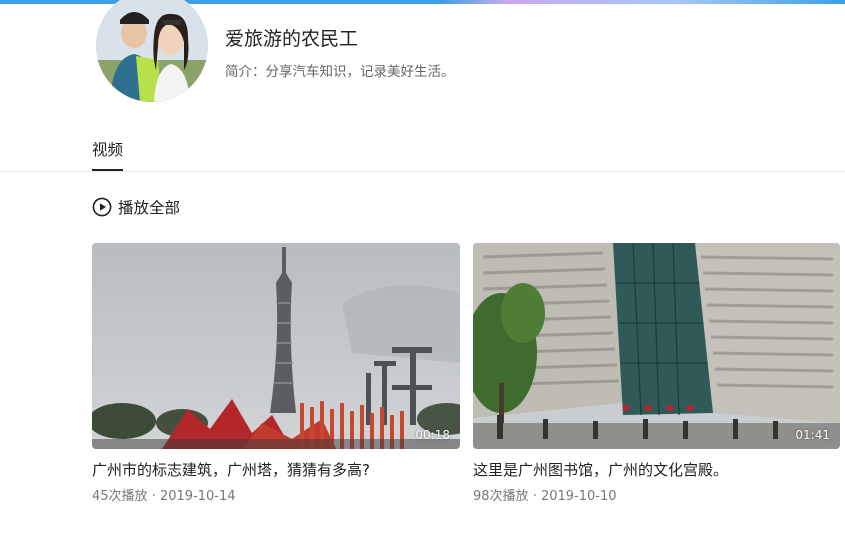 This screenshot has width=845, height=560. What do you see at coordinates (120, 496) in the screenshot?
I see `video-views: 45次播放` at bounding box center [120, 496].